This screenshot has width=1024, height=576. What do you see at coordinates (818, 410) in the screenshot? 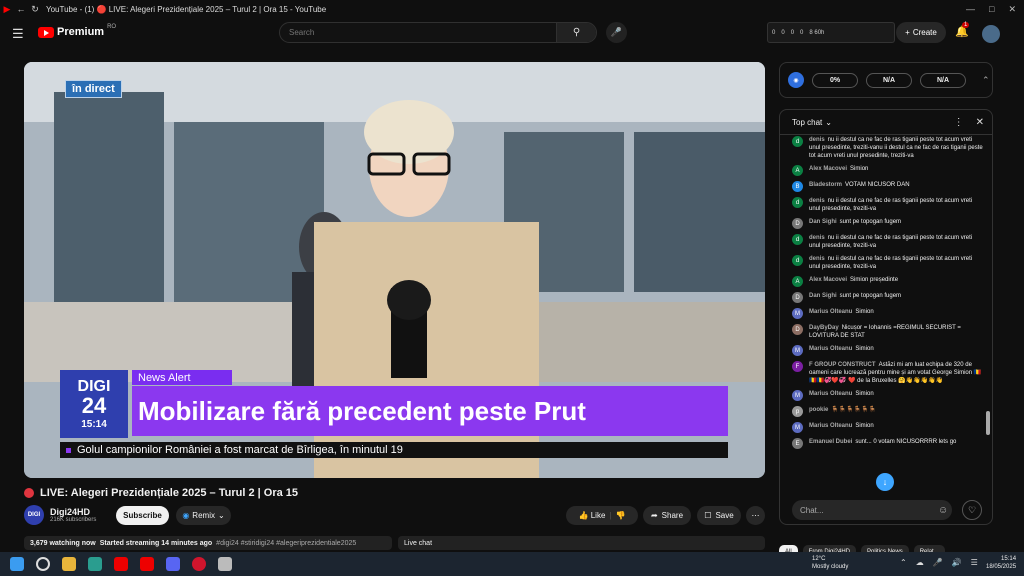
I see `chat-author-name: pookie` at bounding box center [818, 410].